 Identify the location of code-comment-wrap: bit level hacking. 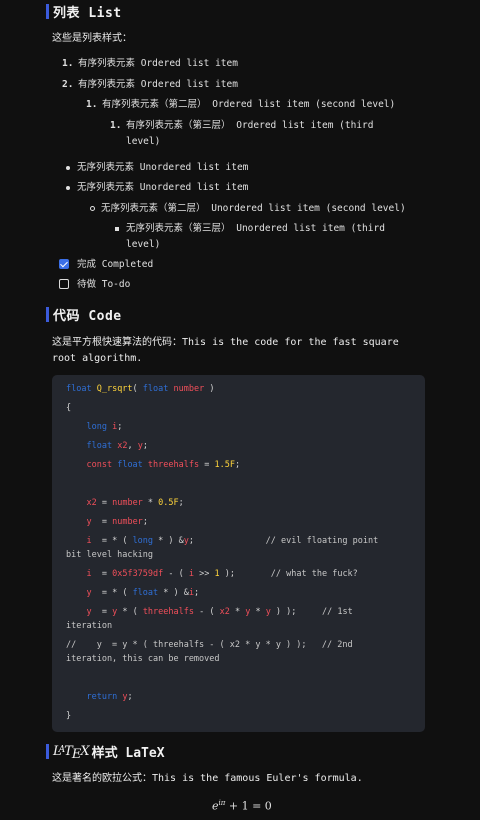
(109, 555).